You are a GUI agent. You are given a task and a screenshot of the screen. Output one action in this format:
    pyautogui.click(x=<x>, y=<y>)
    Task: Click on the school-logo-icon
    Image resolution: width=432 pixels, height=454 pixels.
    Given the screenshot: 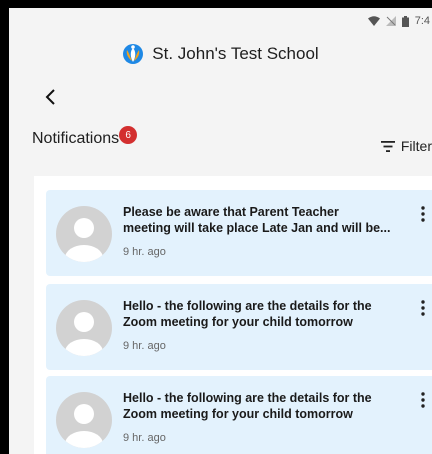 What is the action you would take?
    pyautogui.click(x=133, y=54)
    